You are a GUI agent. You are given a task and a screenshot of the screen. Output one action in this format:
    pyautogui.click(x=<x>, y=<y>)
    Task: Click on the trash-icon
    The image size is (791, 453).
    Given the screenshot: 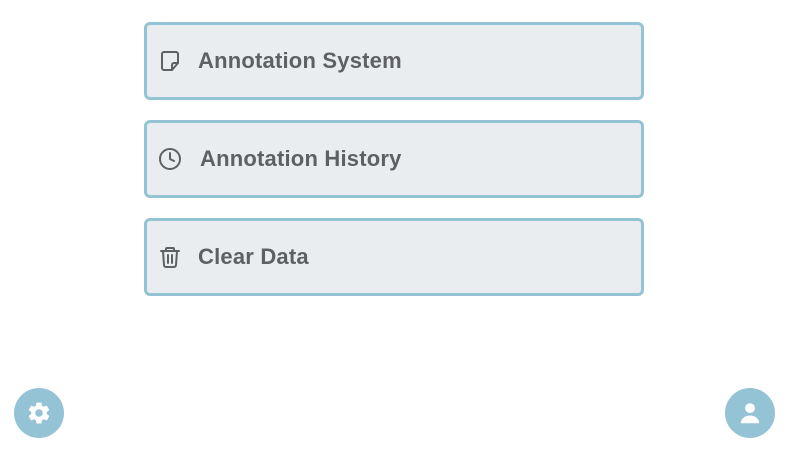 What is the action you would take?
    pyautogui.click(x=170, y=257)
    